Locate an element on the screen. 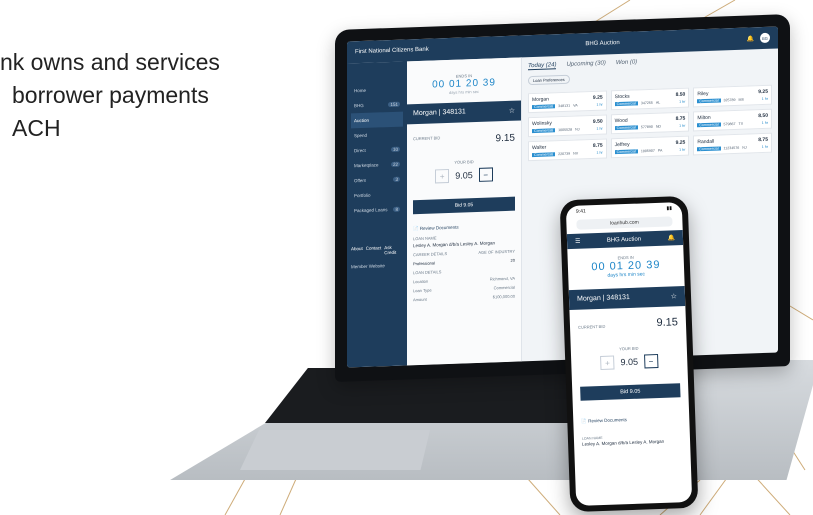 The height and width of the screenshot is (515, 813). loan-card-state: ND is located at coordinates (658, 126).